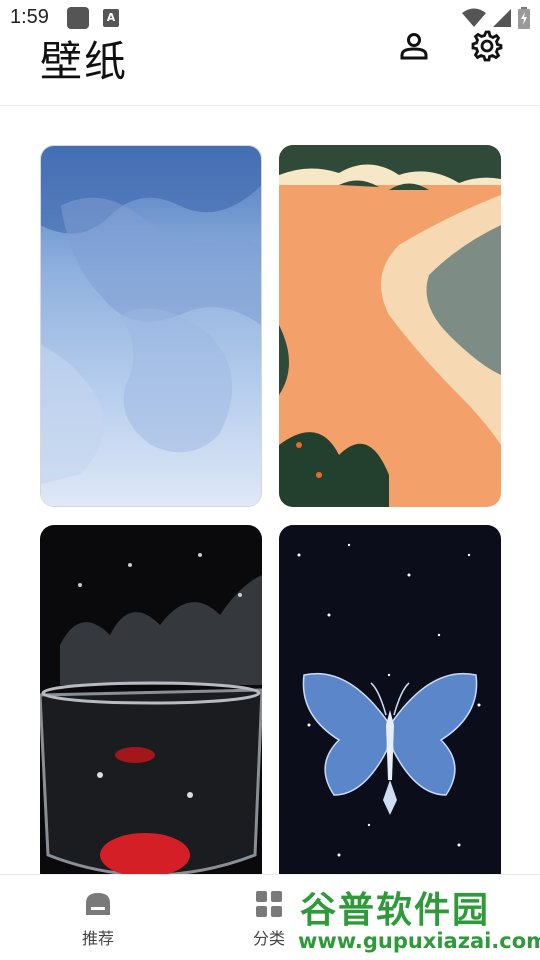  I want to click on profile-icon, so click(414, 46).